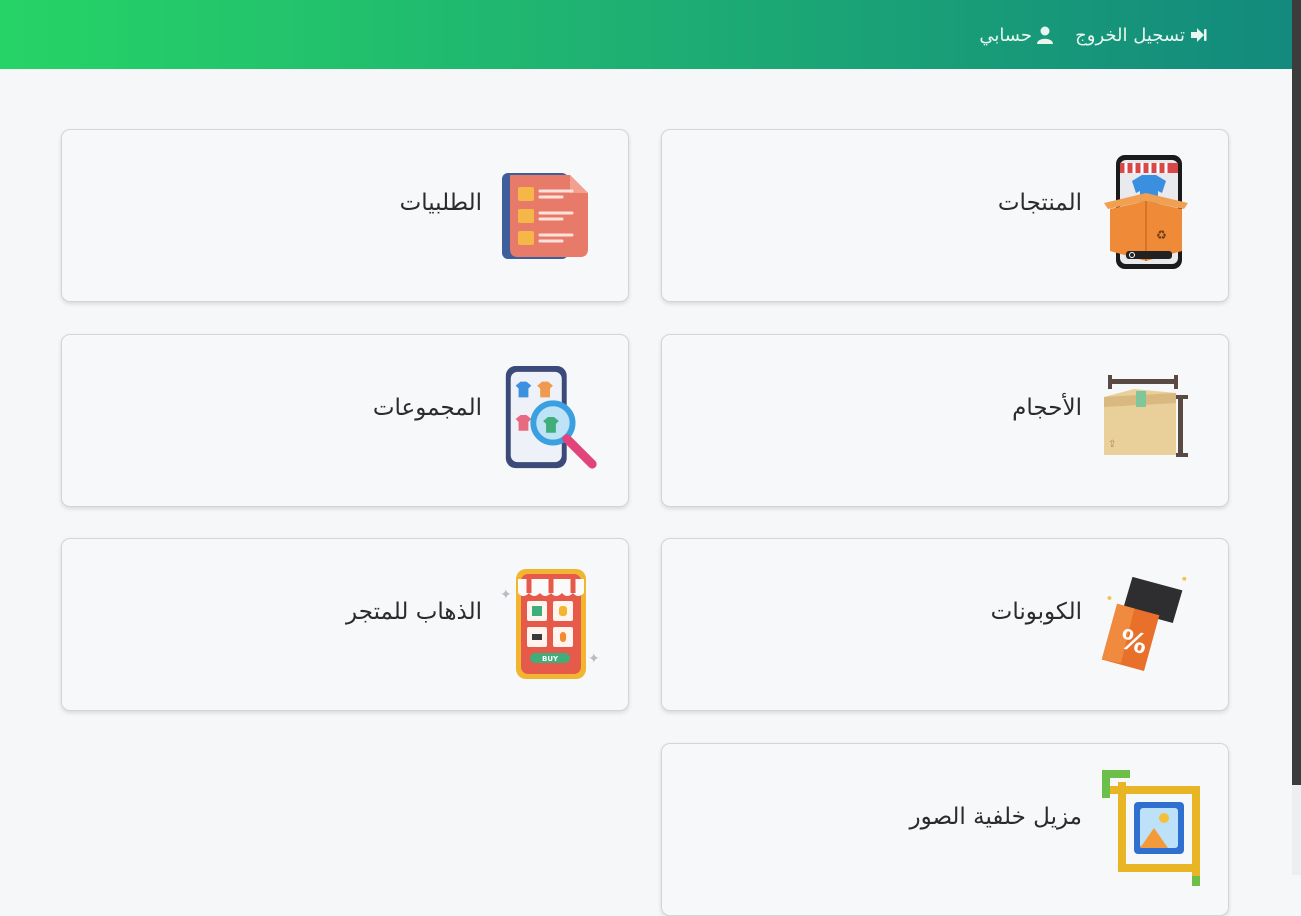 The height and width of the screenshot is (916, 1301). Describe the element at coordinates (414, 612) in the screenshot. I see `card-label: الذهاب للمتجر` at that location.